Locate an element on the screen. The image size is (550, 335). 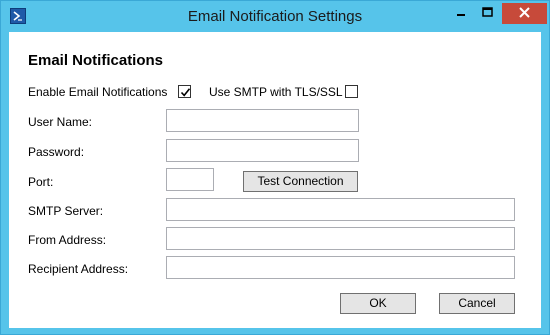
port-input is located at coordinates (190, 179).